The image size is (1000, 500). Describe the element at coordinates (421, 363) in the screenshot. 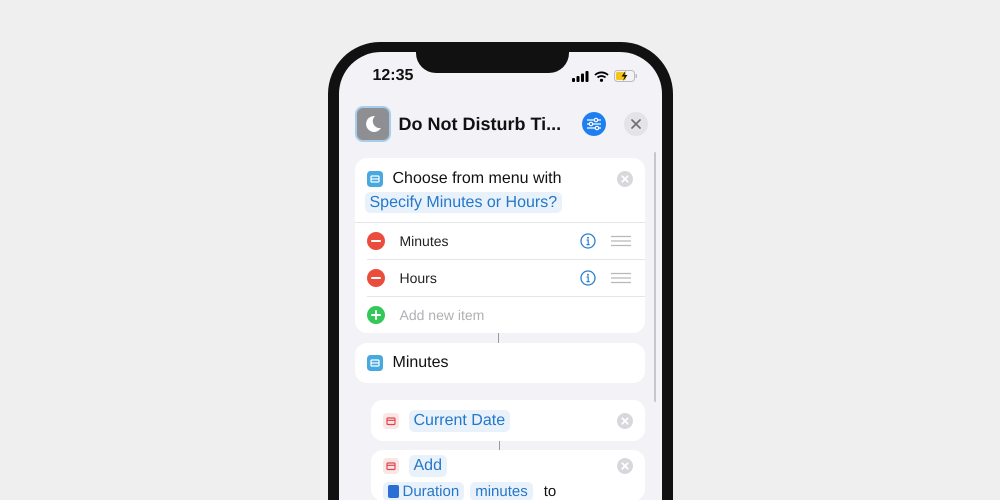

I see `case-title: Minutes` at that location.